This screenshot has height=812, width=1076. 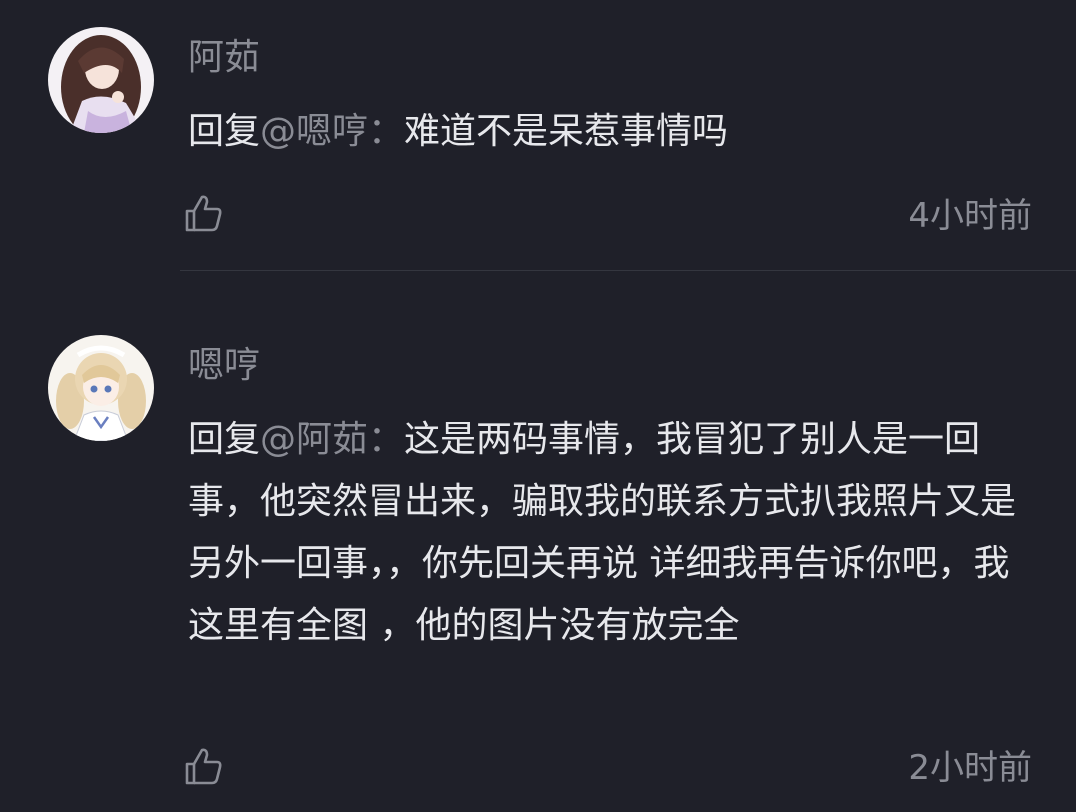 I want to click on avatar-brown-hair-girl-icon, so click(x=101, y=80).